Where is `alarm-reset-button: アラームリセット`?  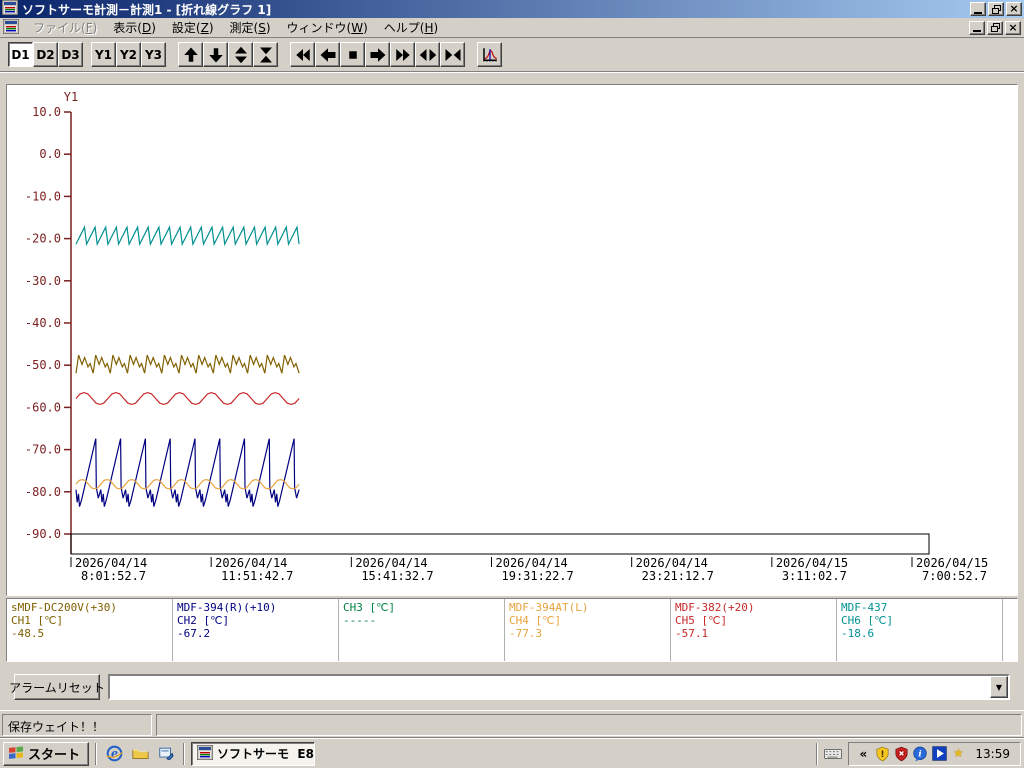
alarm-reset-button: アラームリセット is located at coordinates (57, 687).